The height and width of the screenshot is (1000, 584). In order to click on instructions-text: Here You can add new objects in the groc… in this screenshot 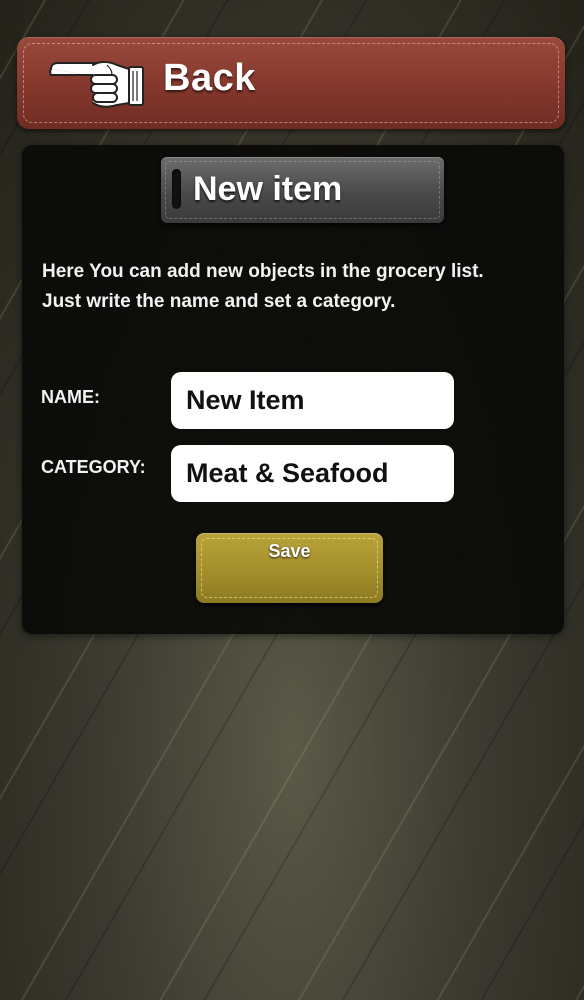, I will do `click(292, 287)`.